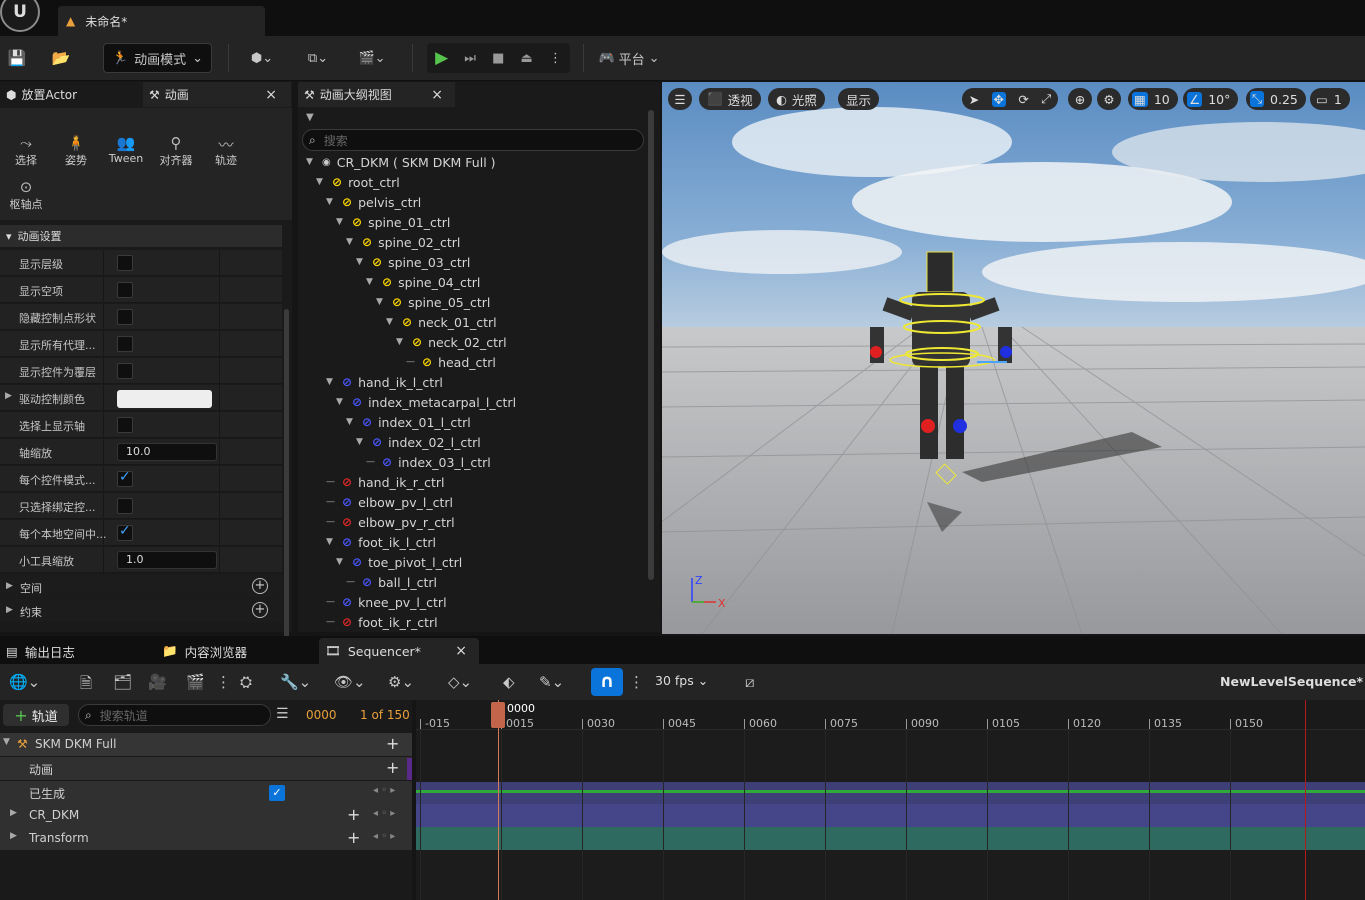 The image size is (1365, 900). What do you see at coordinates (126, 149) in the screenshot?
I see `tool-tween: 👥 Tween` at bounding box center [126, 149].